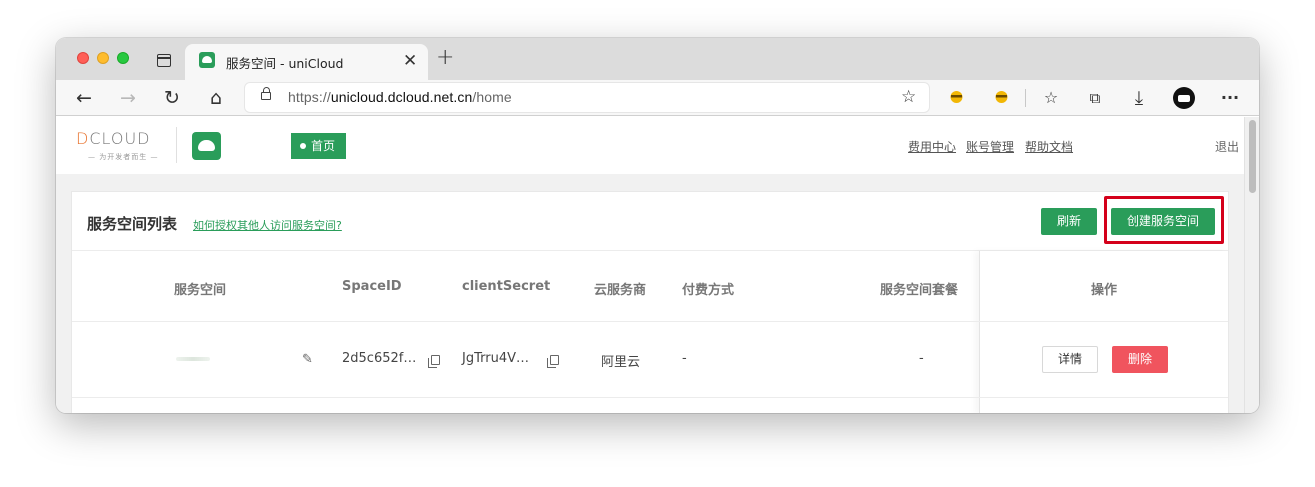 Image resolution: width=1315 pixels, height=487 pixels. What do you see at coordinates (200, 290) in the screenshot?
I see `column-header-space: 服务空间` at bounding box center [200, 290].